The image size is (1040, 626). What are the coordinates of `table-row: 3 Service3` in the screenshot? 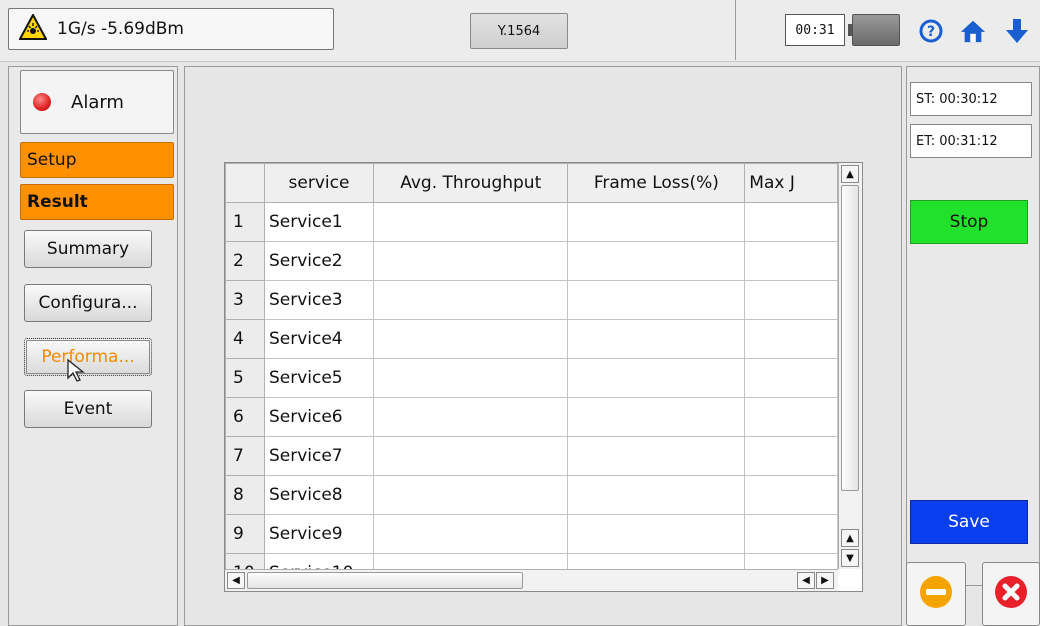 It's located at (531, 300).